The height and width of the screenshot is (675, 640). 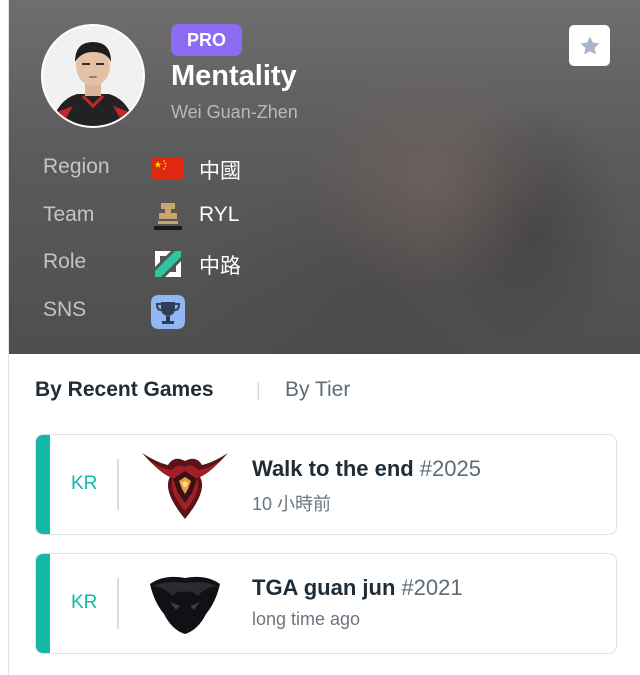 What do you see at coordinates (69, 214) in the screenshot?
I see `team-label: Team` at bounding box center [69, 214].